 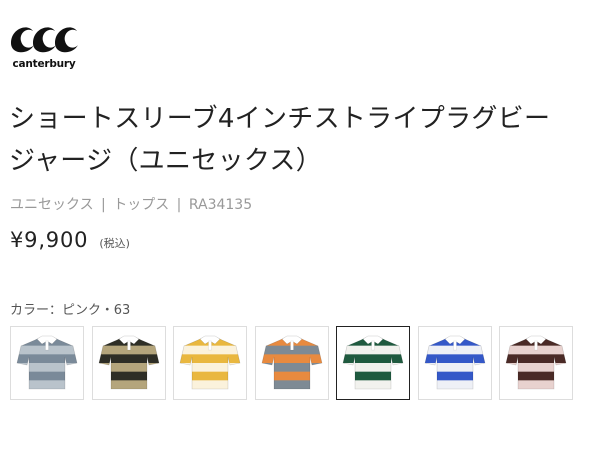 I want to click on product-price: ¥9,900 (税込), so click(x=70, y=240).